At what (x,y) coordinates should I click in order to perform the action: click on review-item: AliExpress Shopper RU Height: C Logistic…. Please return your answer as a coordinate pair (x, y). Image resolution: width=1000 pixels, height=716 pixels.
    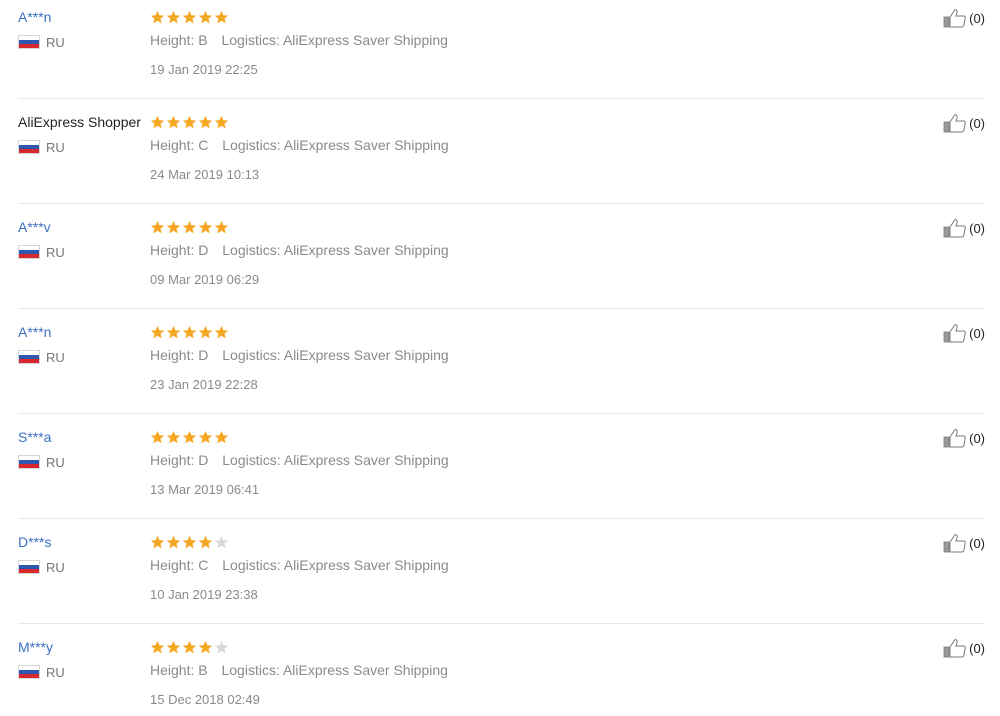
    Looking at the image, I should click on (500, 157).